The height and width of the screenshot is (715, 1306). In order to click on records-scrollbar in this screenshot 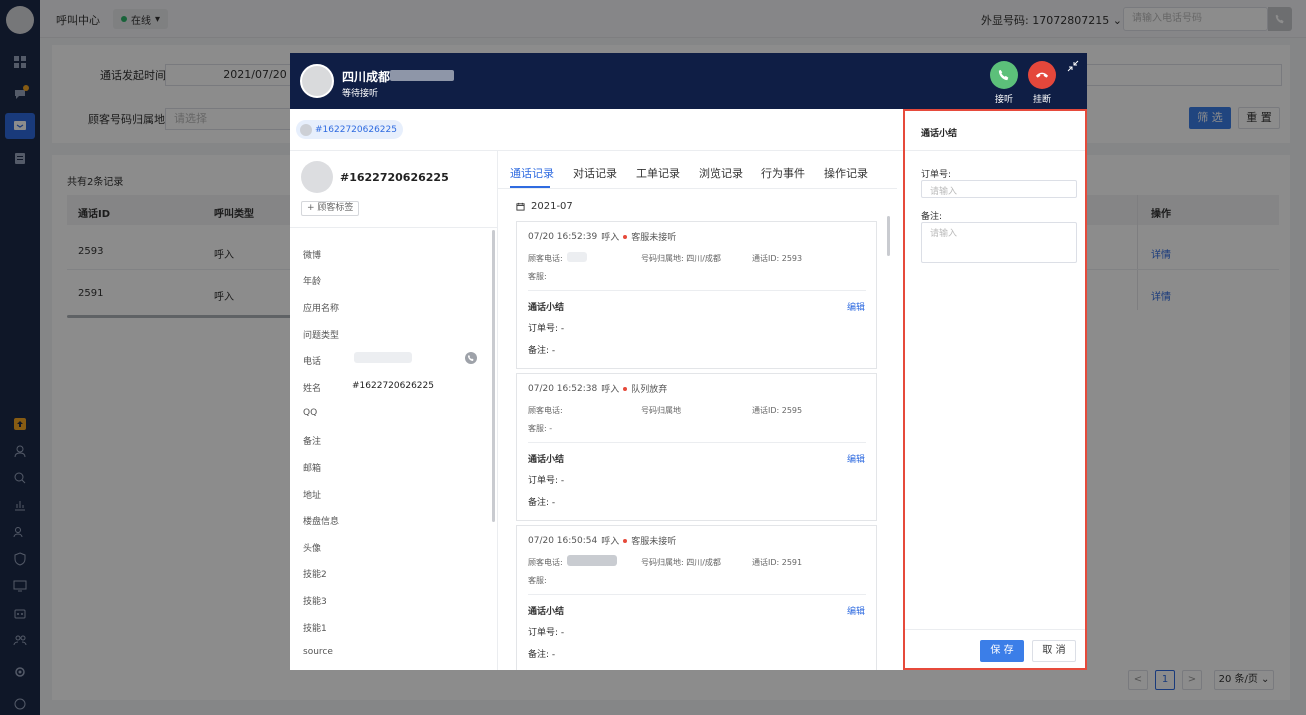, I will do `click(888, 236)`.